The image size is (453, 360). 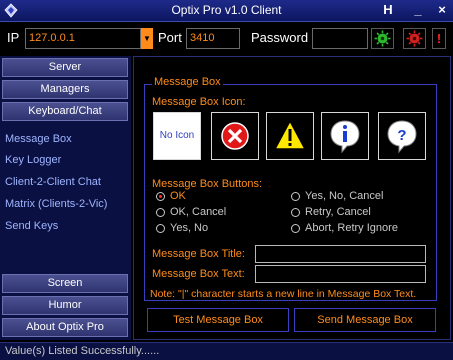 What do you see at coordinates (189, 228) in the screenshot?
I see `radio-yes-no-label: Yes, No` at bounding box center [189, 228].